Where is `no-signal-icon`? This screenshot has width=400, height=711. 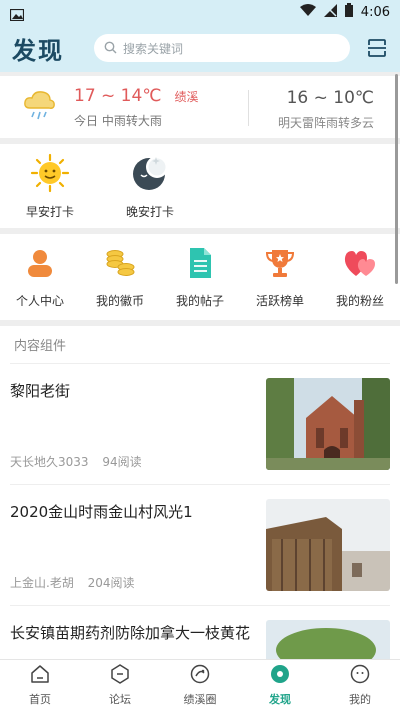
no-signal-icon is located at coordinates (330, 12).